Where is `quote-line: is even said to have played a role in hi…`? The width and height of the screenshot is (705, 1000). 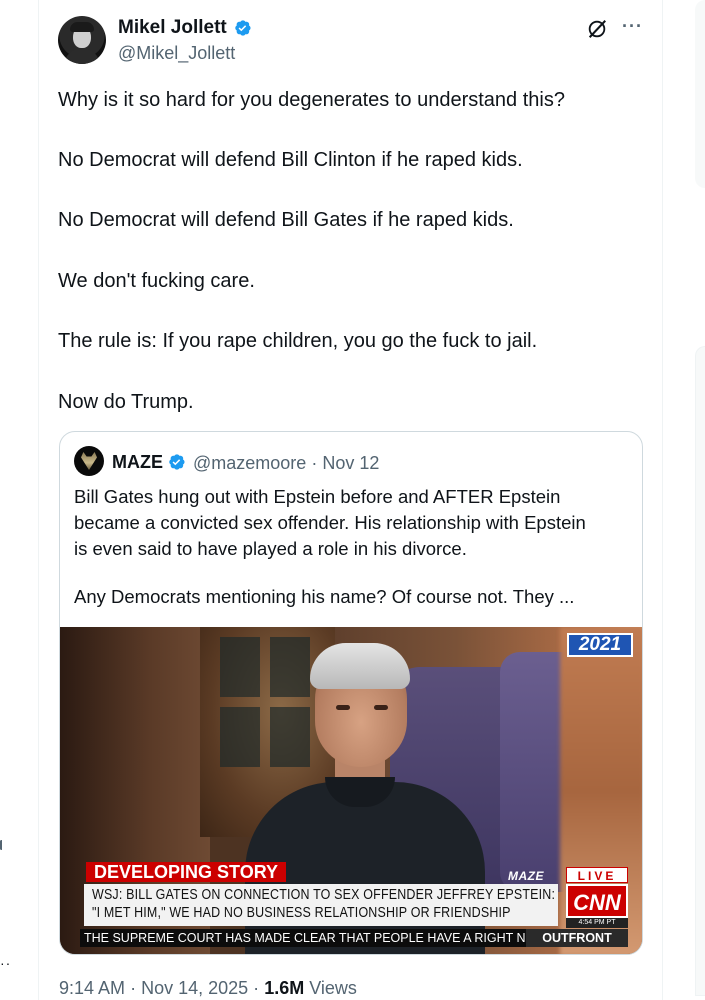 quote-line: is even said to have played a role in hi… is located at coordinates (270, 548).